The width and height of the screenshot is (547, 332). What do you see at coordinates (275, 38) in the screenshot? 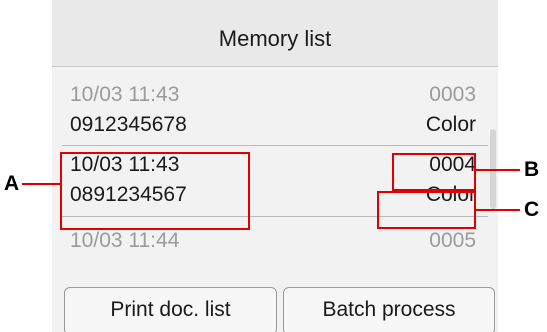
I see `page-title: Memory list` at bounding box center [275, 38].